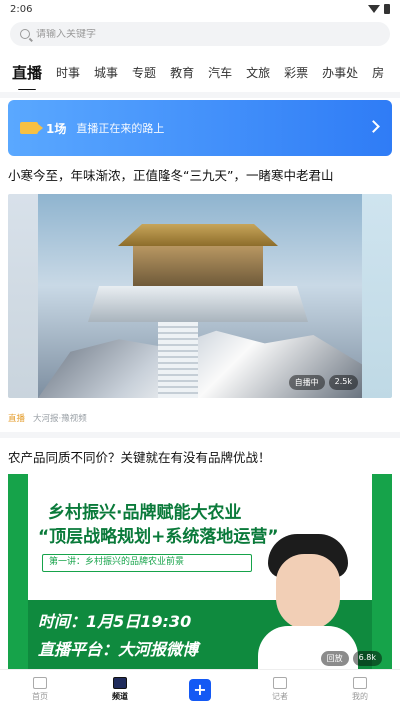 Image resolution: width=400 pixels, height=709 pixels. Describe the element at coordinates (340, 72) in the screenshot. I see `tab-office: 办事处` at that location.